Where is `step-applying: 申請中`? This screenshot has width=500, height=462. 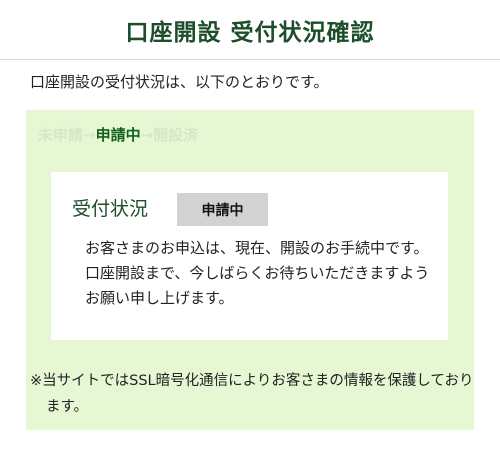 step-applying: 申請中 is located at coordinates (118, 135).